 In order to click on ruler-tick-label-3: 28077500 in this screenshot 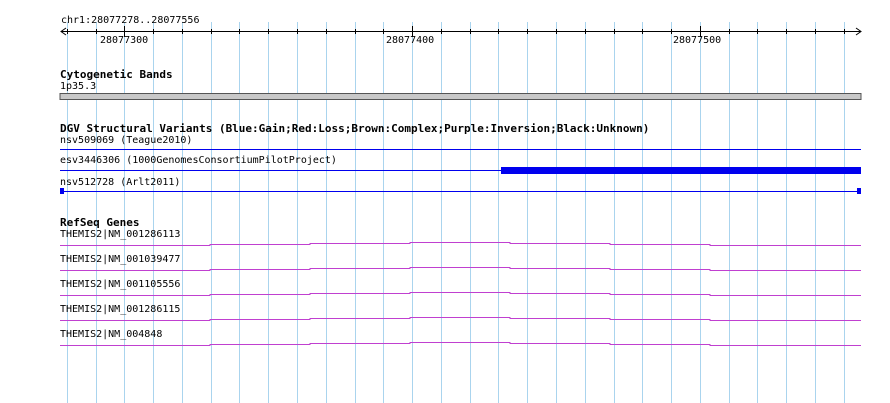, I will do `click(697, 40)`.